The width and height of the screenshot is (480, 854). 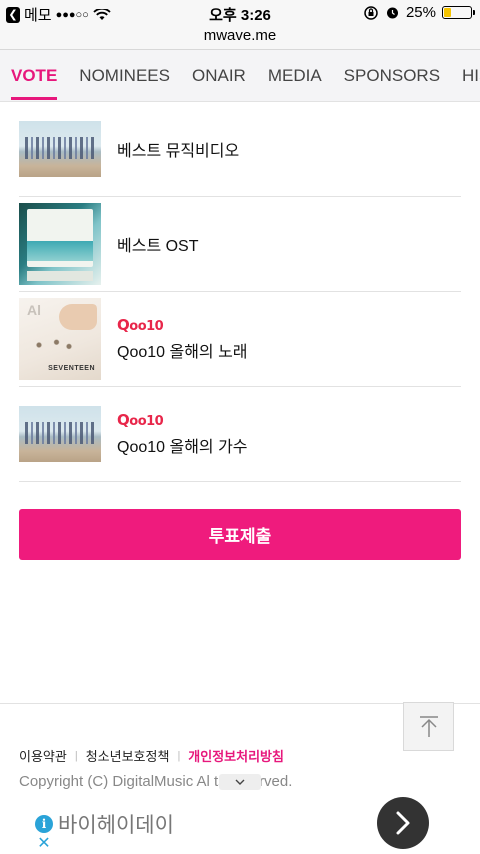 I want to click on privacy-policy-link: 개인정보처리방침, so click(x=236, y=755).